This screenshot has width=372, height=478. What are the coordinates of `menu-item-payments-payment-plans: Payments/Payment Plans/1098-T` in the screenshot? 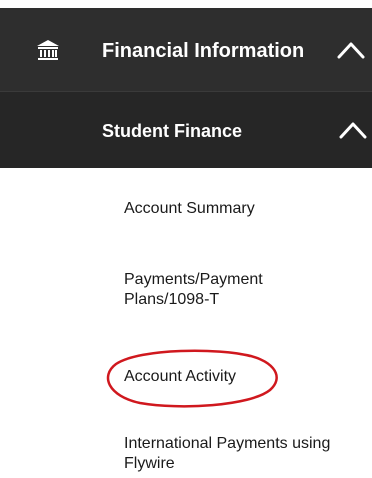 It's located at (234, 290).